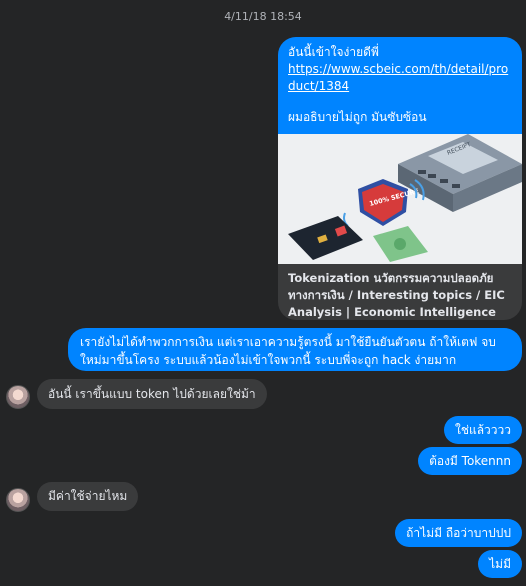  Describe the element at coordinates (500, 564) in the screenshot. I see `message-outgoing: ไม่มี` at that location.